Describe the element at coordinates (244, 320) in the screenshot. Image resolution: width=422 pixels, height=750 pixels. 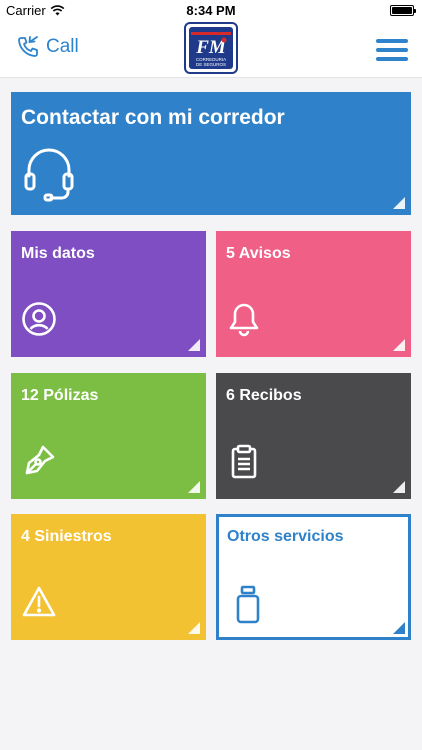
I see `bell-icon` at that location.